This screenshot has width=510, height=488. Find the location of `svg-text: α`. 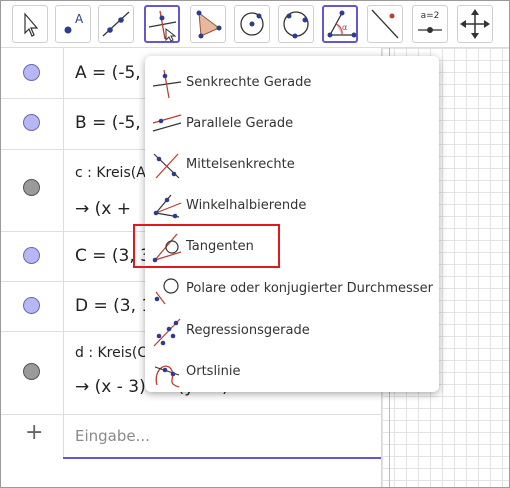

svg-text: α is located at coordinates (344, 27).